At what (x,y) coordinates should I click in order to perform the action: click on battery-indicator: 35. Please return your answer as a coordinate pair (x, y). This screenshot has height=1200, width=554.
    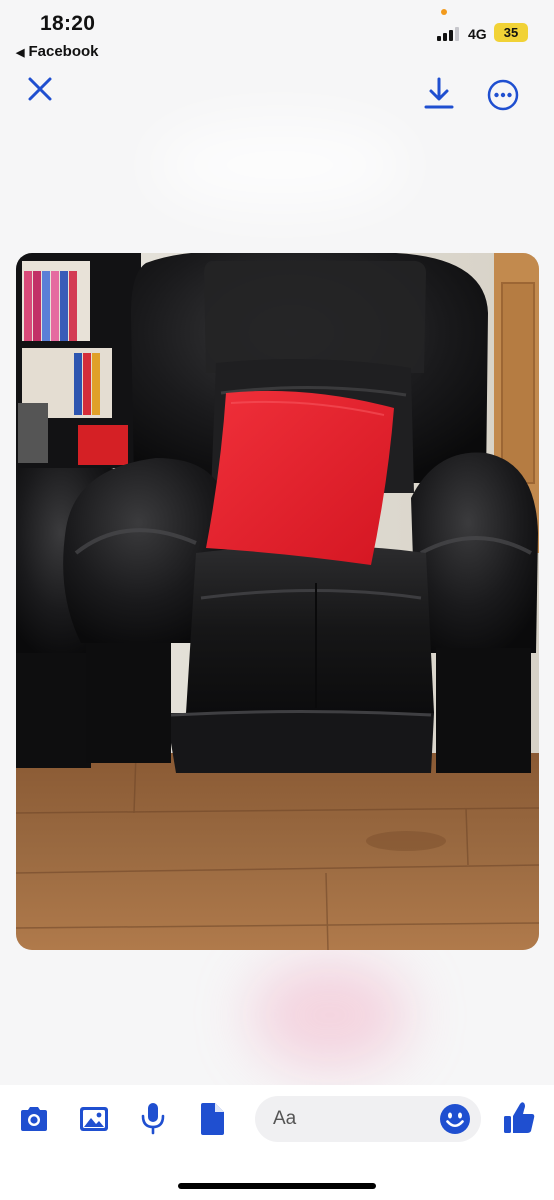
    Looking at the image, I should click on (511, 32).